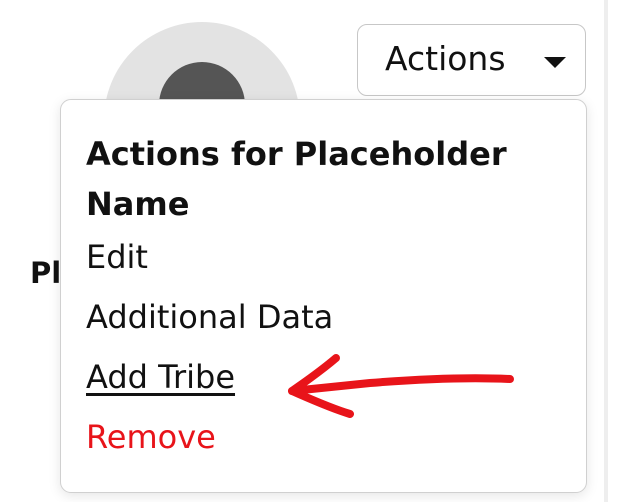 The image size is (620, 502). What do you see at coordinates (296, 179) in the screenshot?
I see `menu-header: Actions for Placeholder Name` at bounding box center [296, 179].